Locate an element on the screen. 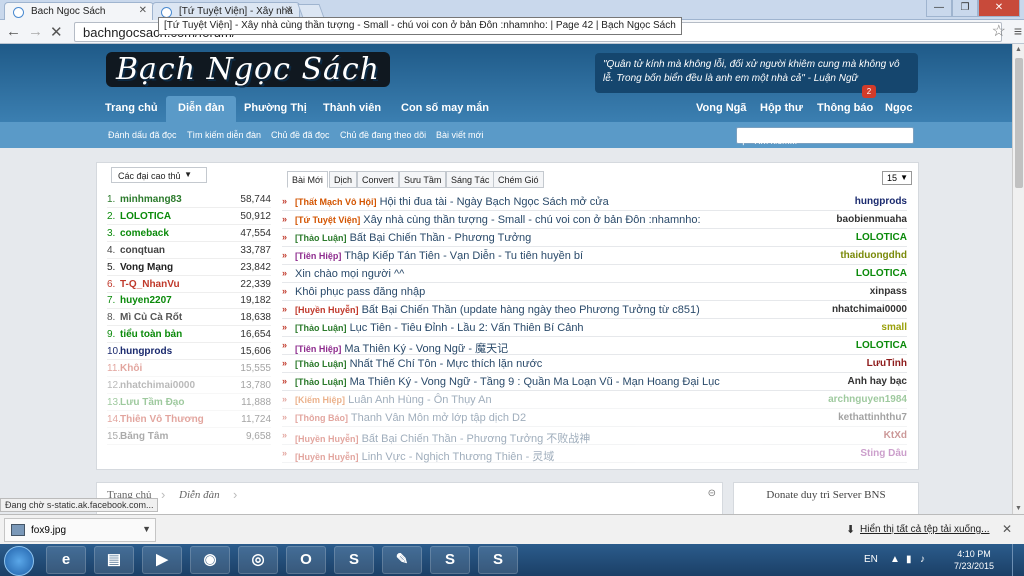  thread-row: » Khôi phục pass đăng nhập xinpass is located at coordinates (594, 292).